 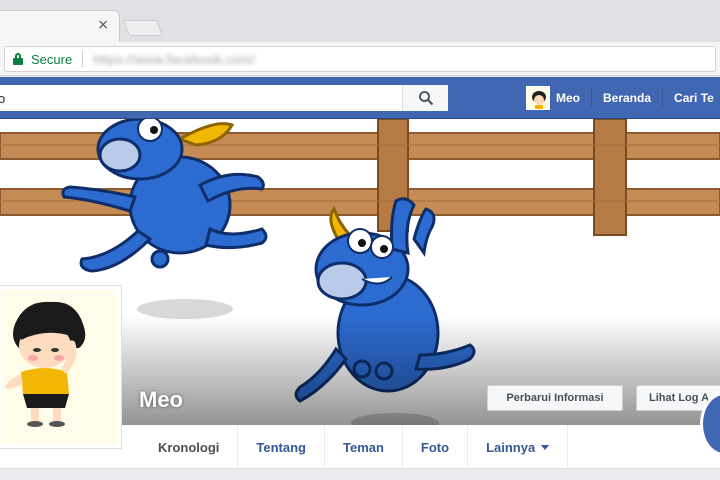 What do you see at coordinates (573, 98) in the screenshot?
I see `header-profile-link: Meo` at bounding box center [573, 98].